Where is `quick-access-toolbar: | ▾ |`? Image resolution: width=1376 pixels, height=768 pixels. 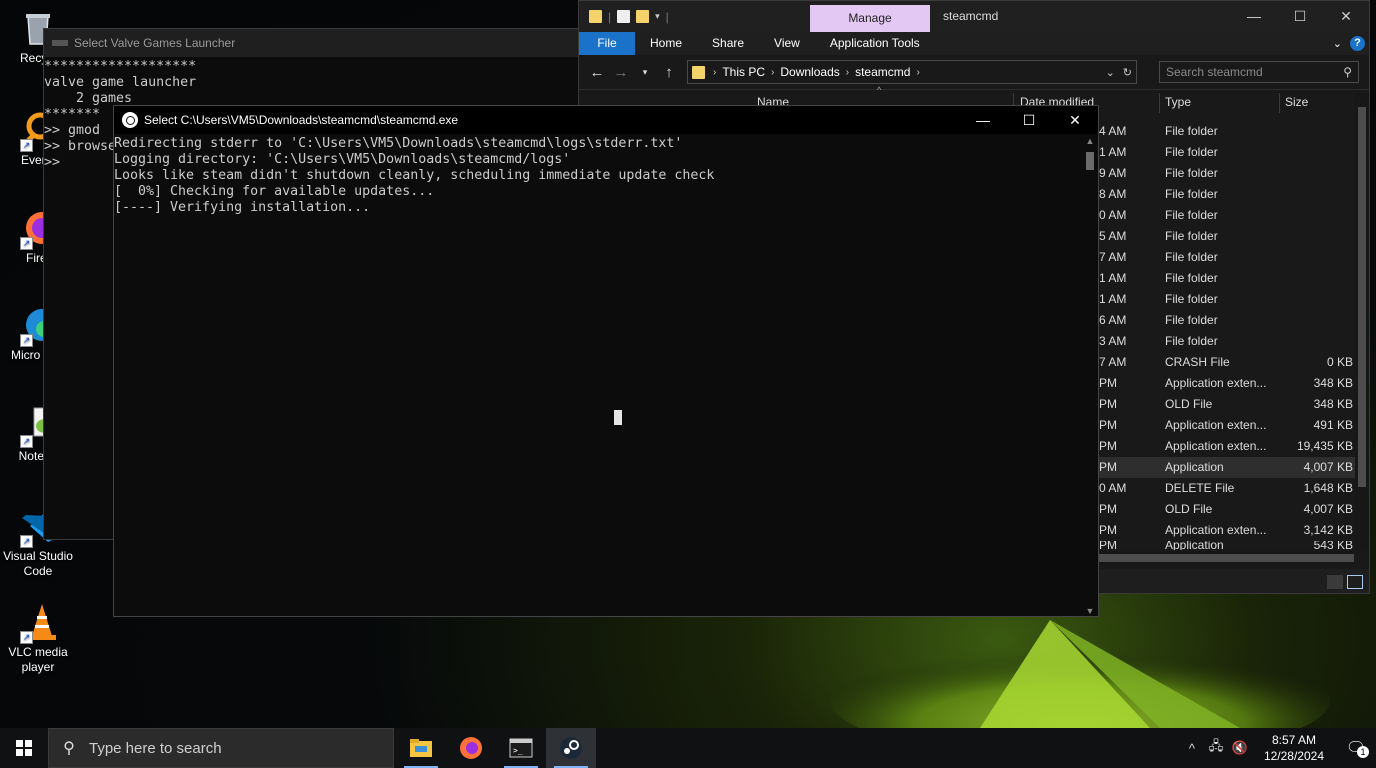 quick-access-toolbar: | ▾ | is located at coordinates (624, 17).